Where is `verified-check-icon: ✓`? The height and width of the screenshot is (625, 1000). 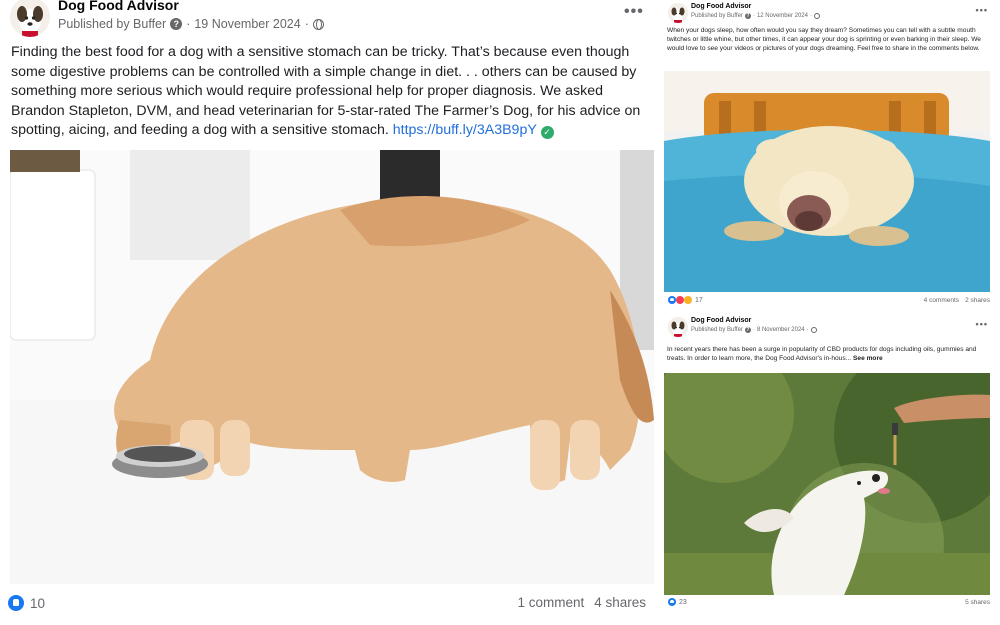 verified-check-icon: ✓ is located at coordinates (547, 132).